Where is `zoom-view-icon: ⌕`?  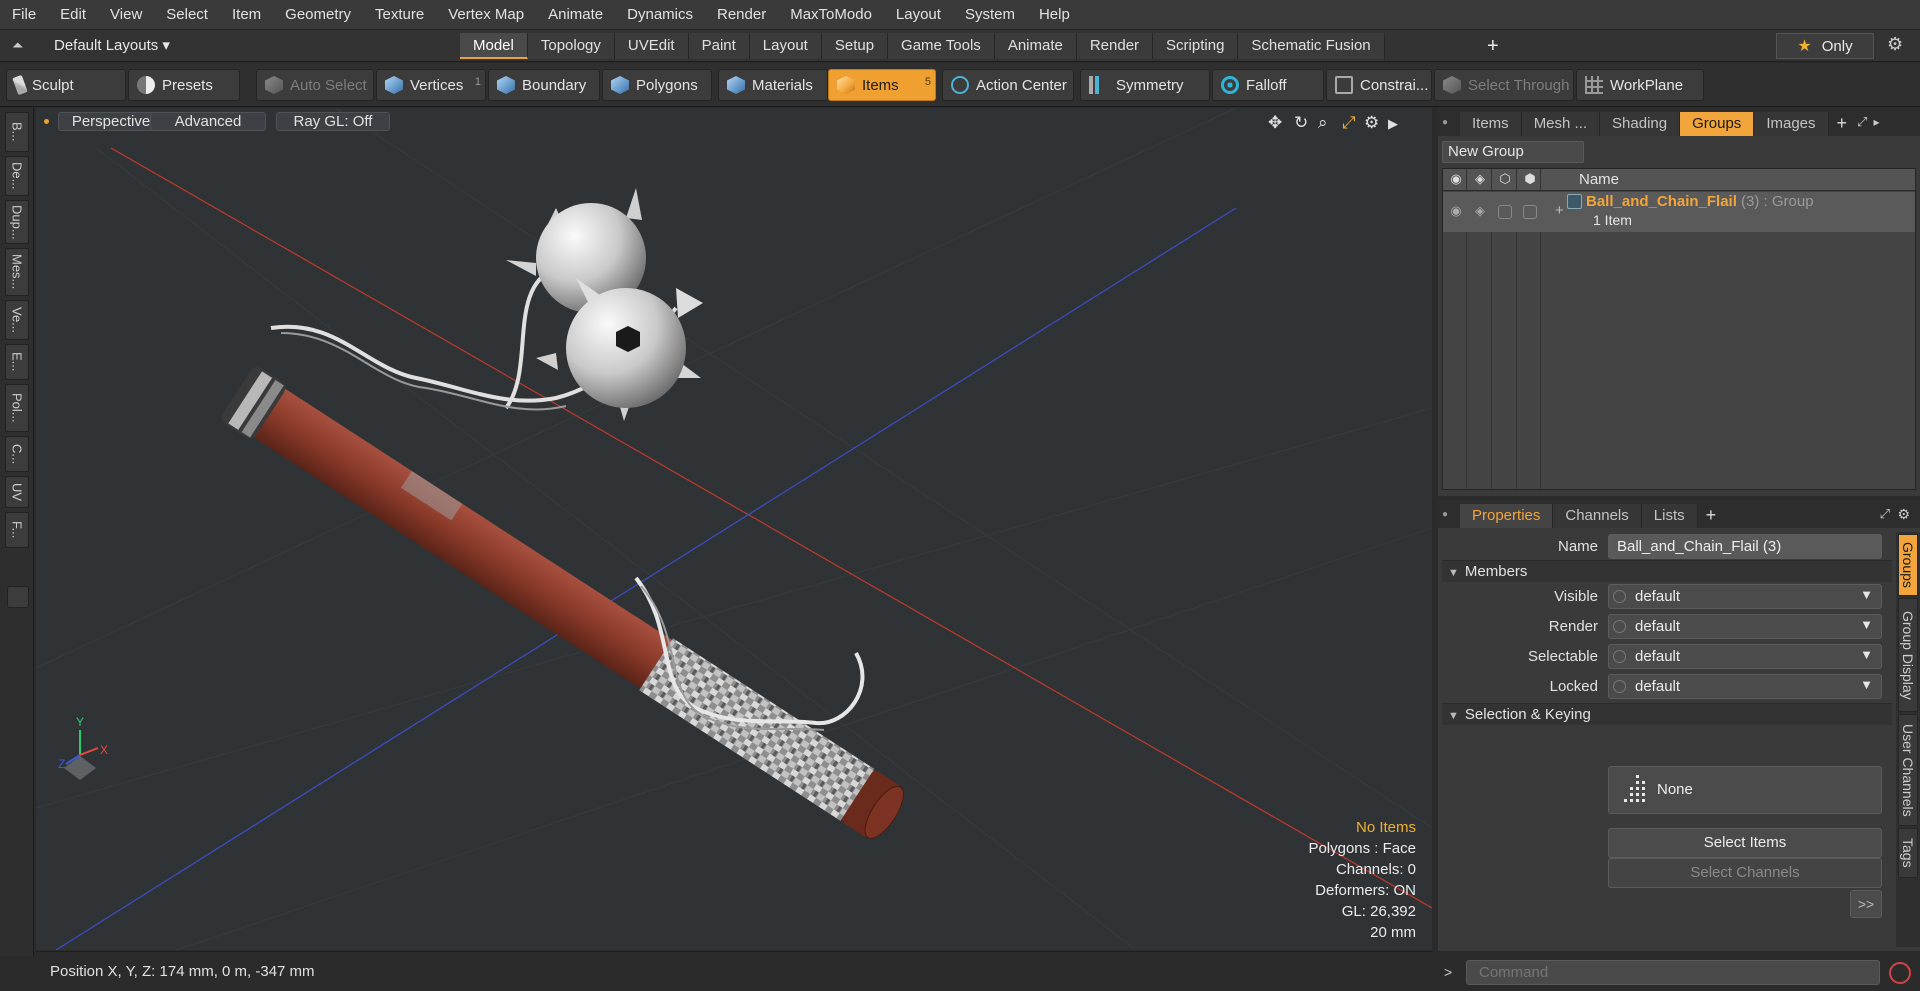
zoom-view-icon: ⌕ is located at coordinates (1323, 123).